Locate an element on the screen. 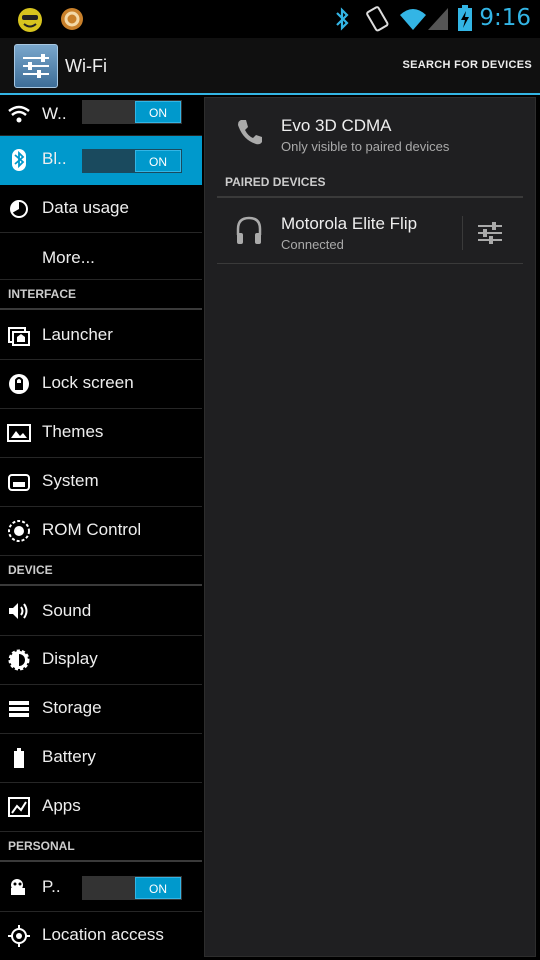 The image size is (540, 960). sidebar-item-label: ROM Control is located at coordinates (92, 529).